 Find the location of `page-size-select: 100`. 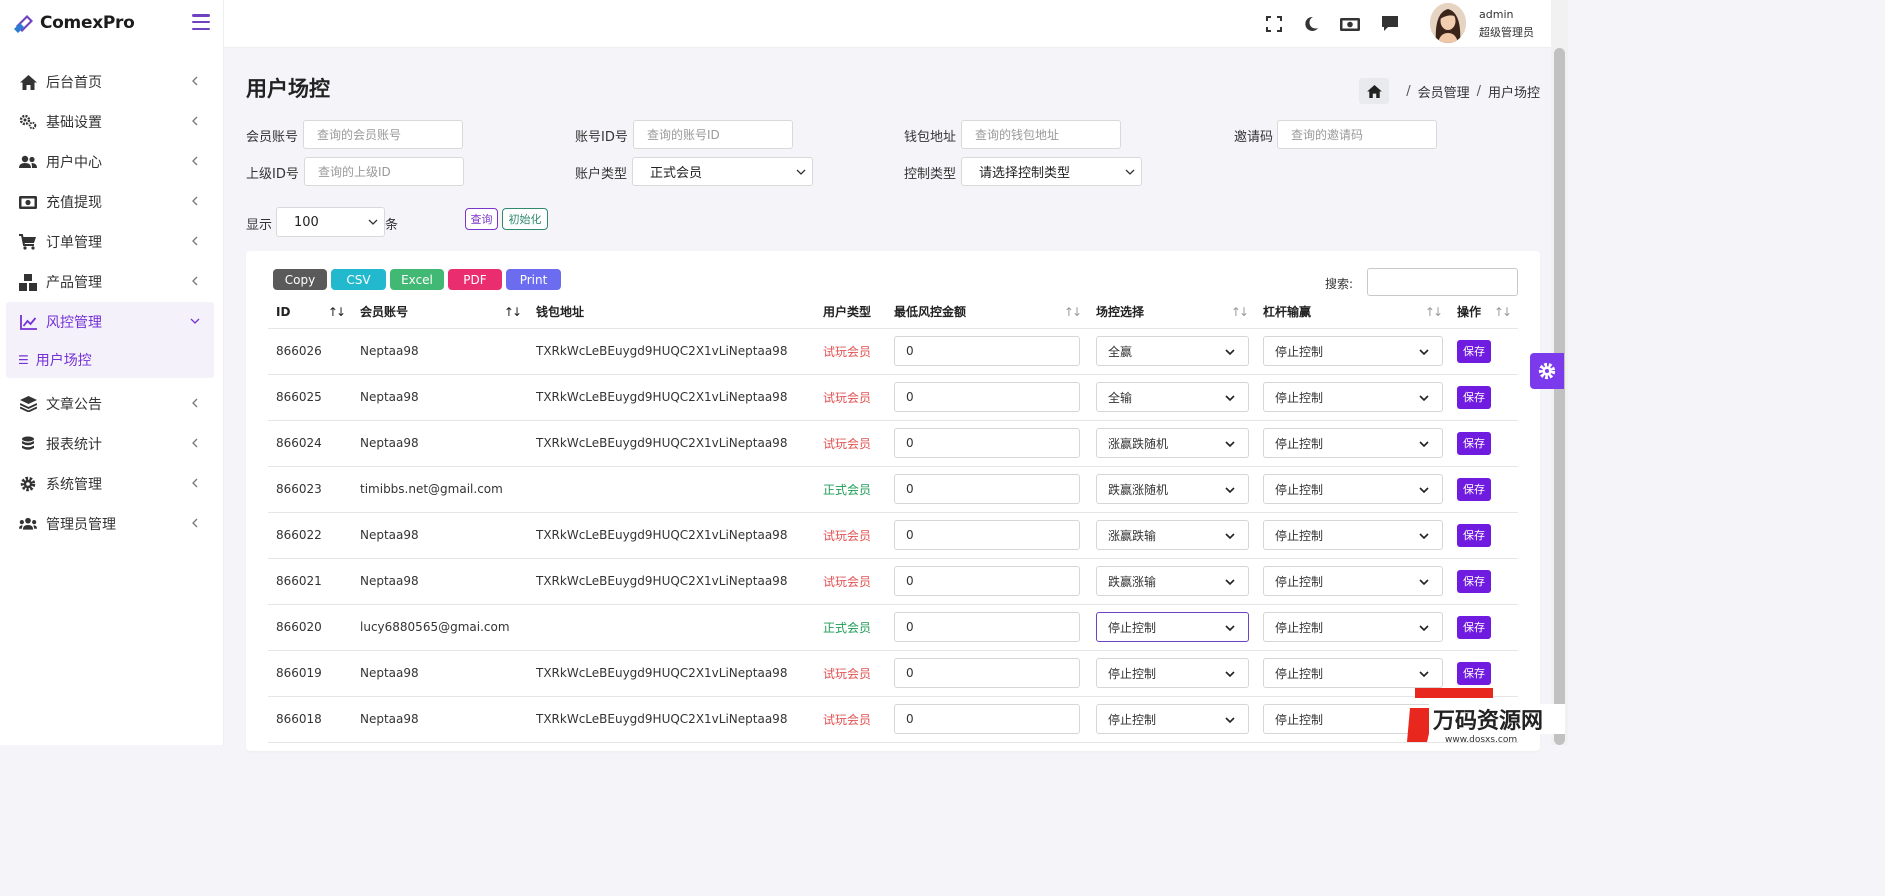

page-size-select: 100 is located at coordinates (330, 222).